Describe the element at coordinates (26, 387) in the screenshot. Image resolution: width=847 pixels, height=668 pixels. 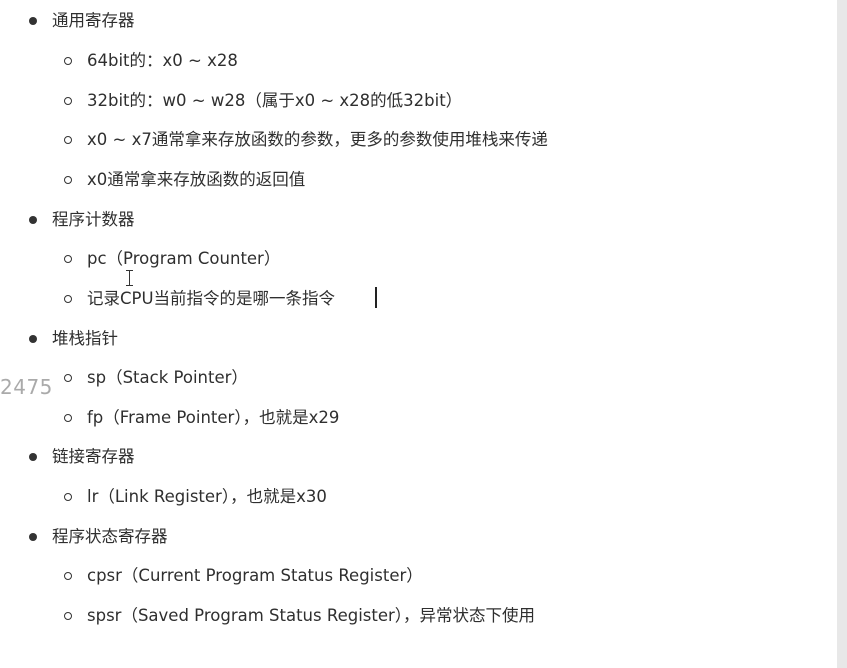
I see `side-line-number: 2475` at that location.